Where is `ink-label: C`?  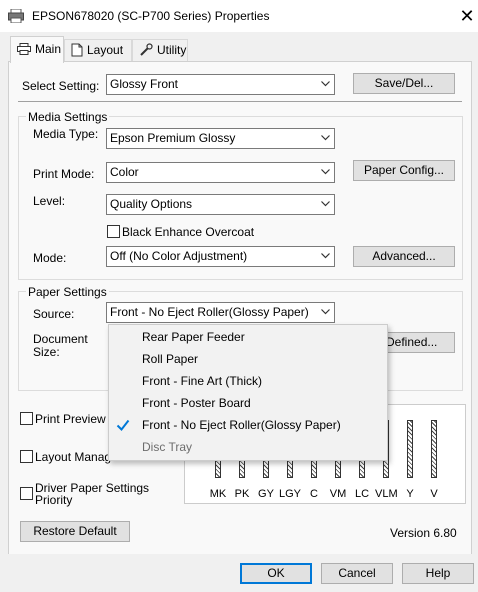
ink-label: C is located at coordinates (314, 494).